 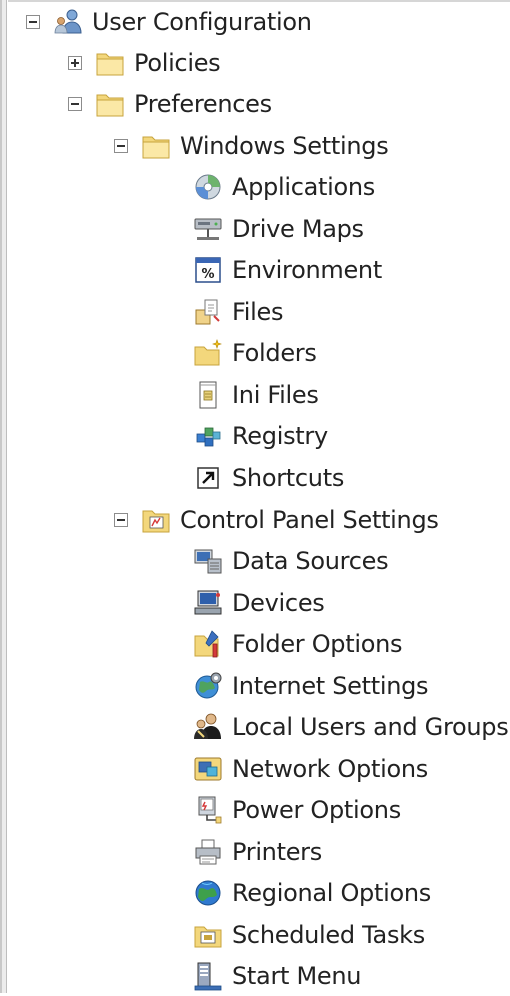 I want to click on tree-node-files: Files, so click(x=237, y=312).